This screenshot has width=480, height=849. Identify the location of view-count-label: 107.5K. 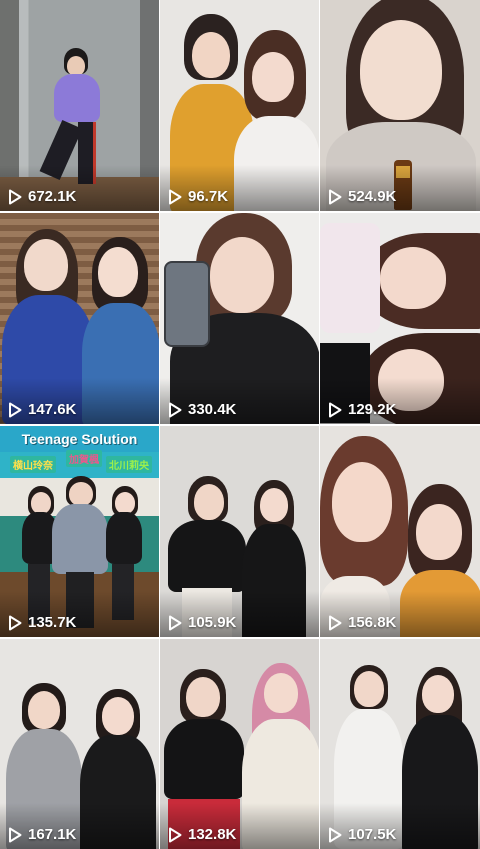
(372, 834).